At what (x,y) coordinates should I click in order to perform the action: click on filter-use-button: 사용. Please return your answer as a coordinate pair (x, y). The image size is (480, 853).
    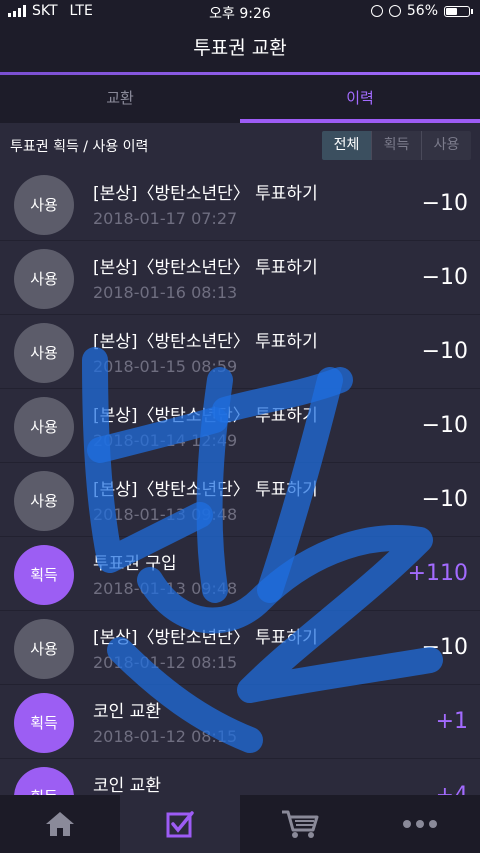
    Looking at the image, I should click on (446, 145).